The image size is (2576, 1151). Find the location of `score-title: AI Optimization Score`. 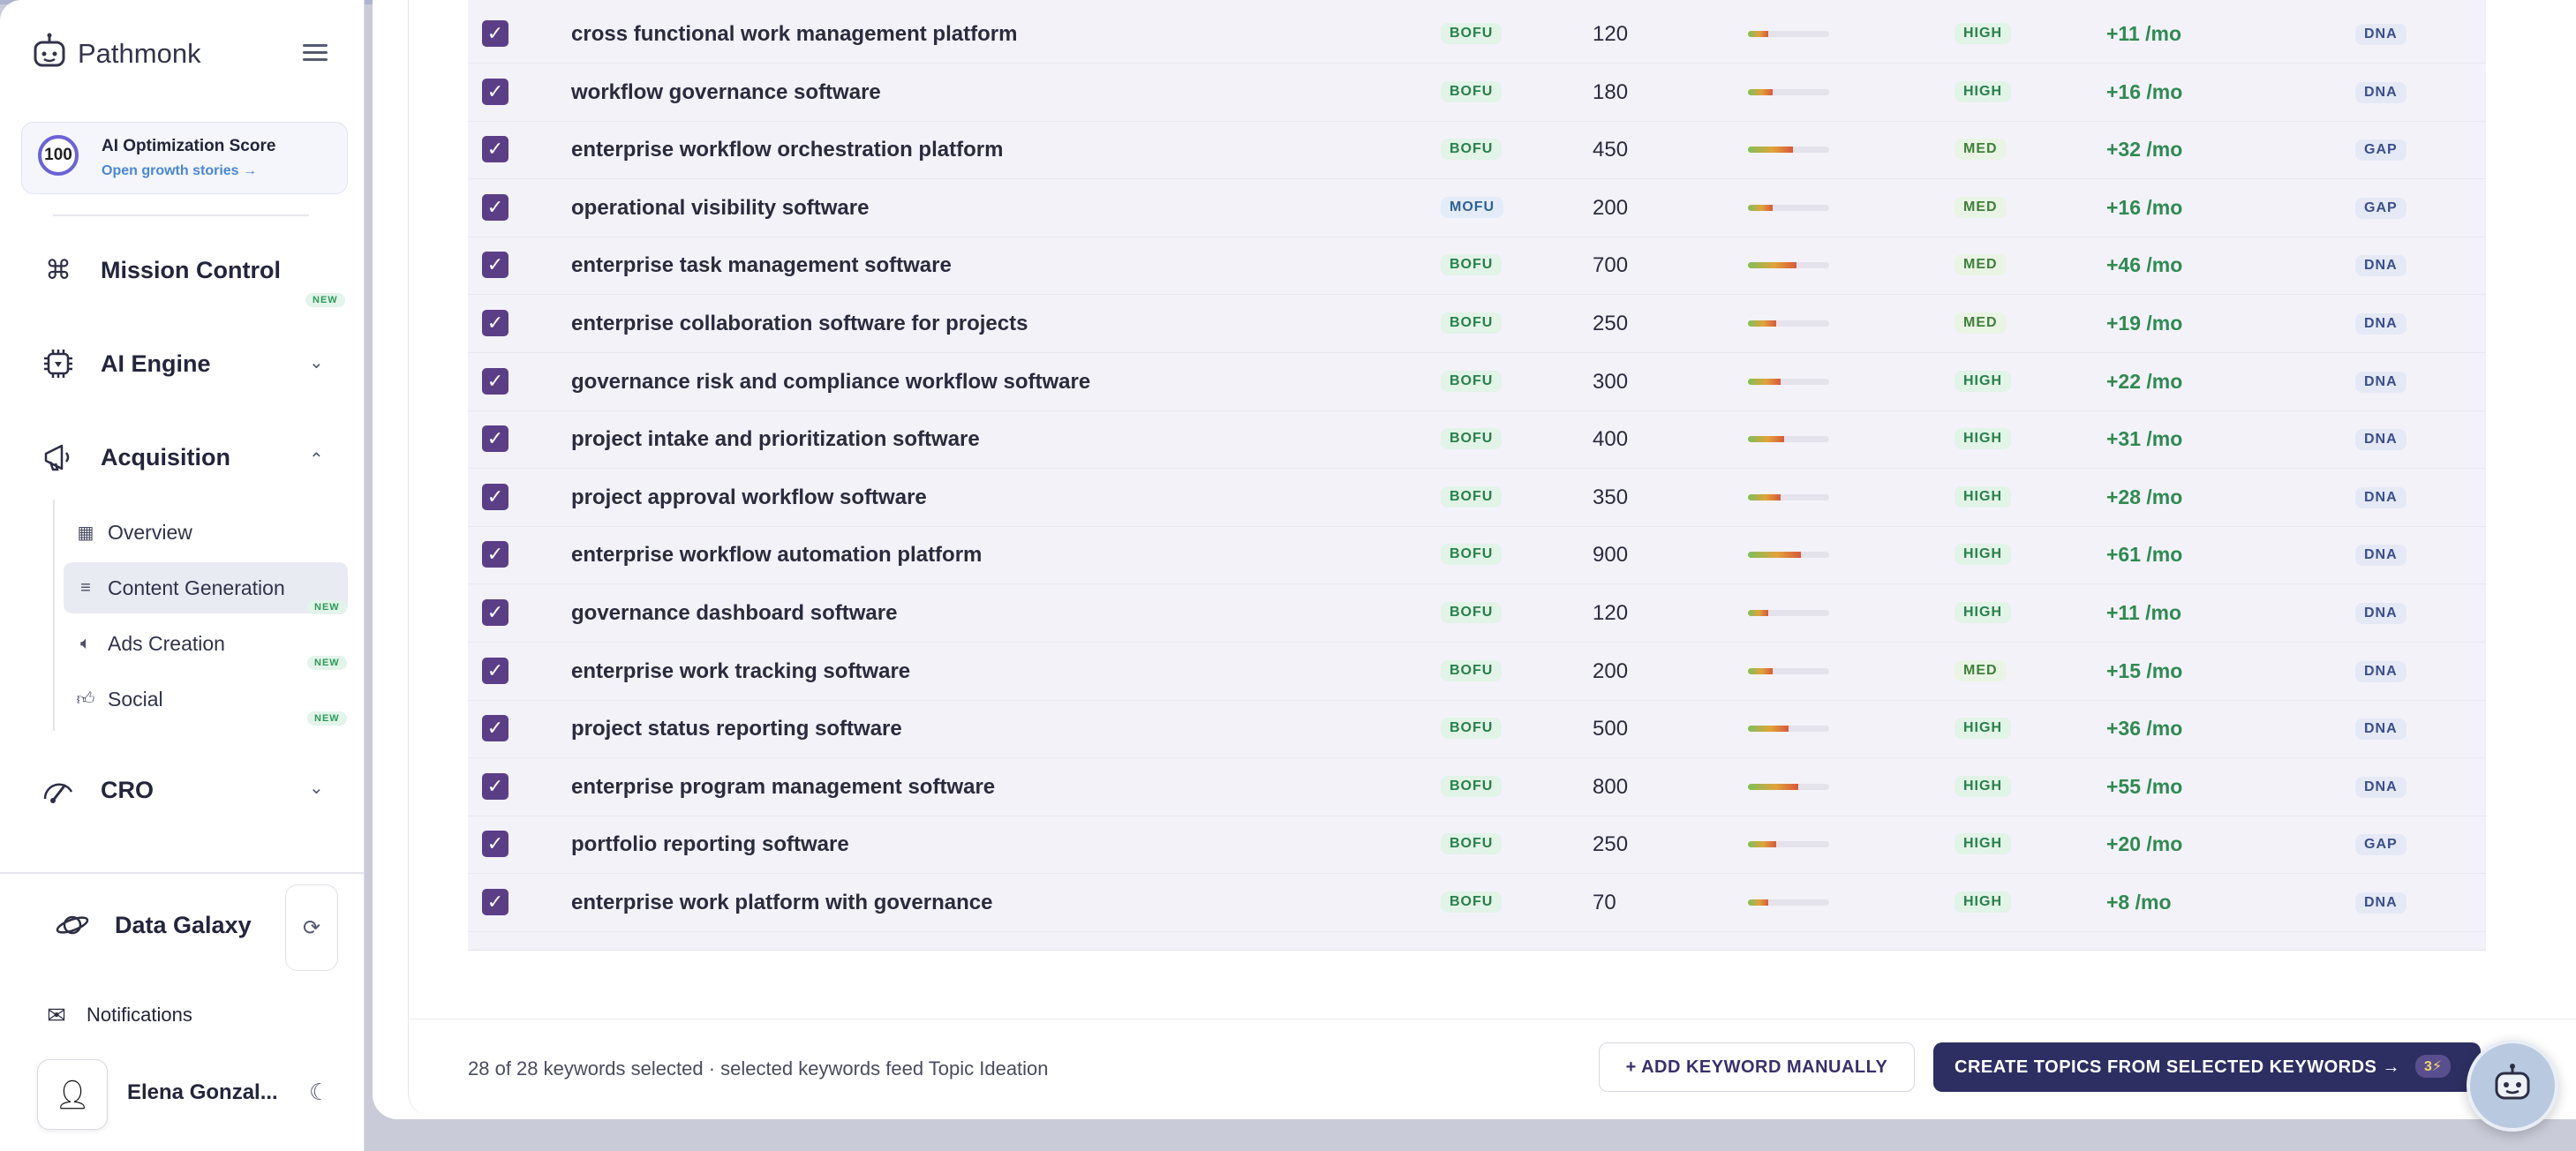

score-title: AI Optimization Score is located at coordinates (189, 146).